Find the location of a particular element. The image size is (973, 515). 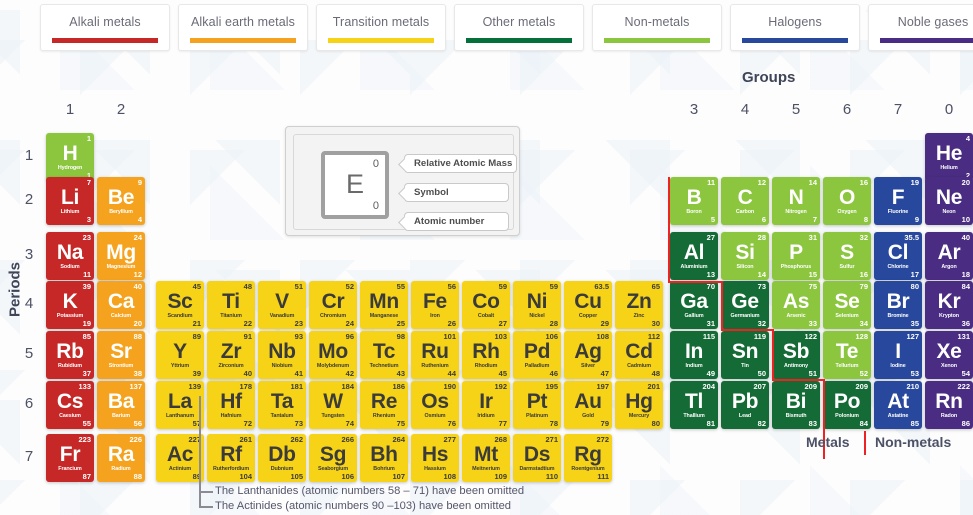

legend-card-non-metals: Non-metals is located at coordinates (657, 27).